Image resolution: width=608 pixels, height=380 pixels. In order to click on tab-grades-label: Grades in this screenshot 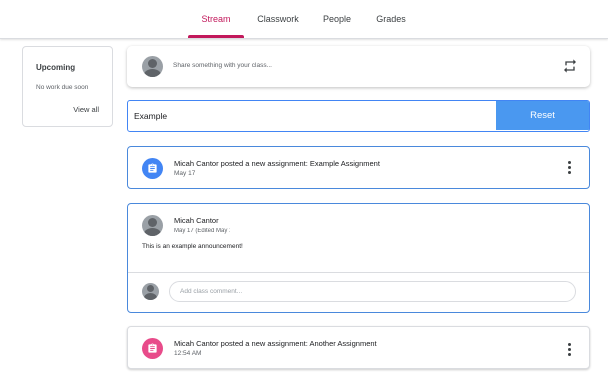, I will do `click(391, 19)`.